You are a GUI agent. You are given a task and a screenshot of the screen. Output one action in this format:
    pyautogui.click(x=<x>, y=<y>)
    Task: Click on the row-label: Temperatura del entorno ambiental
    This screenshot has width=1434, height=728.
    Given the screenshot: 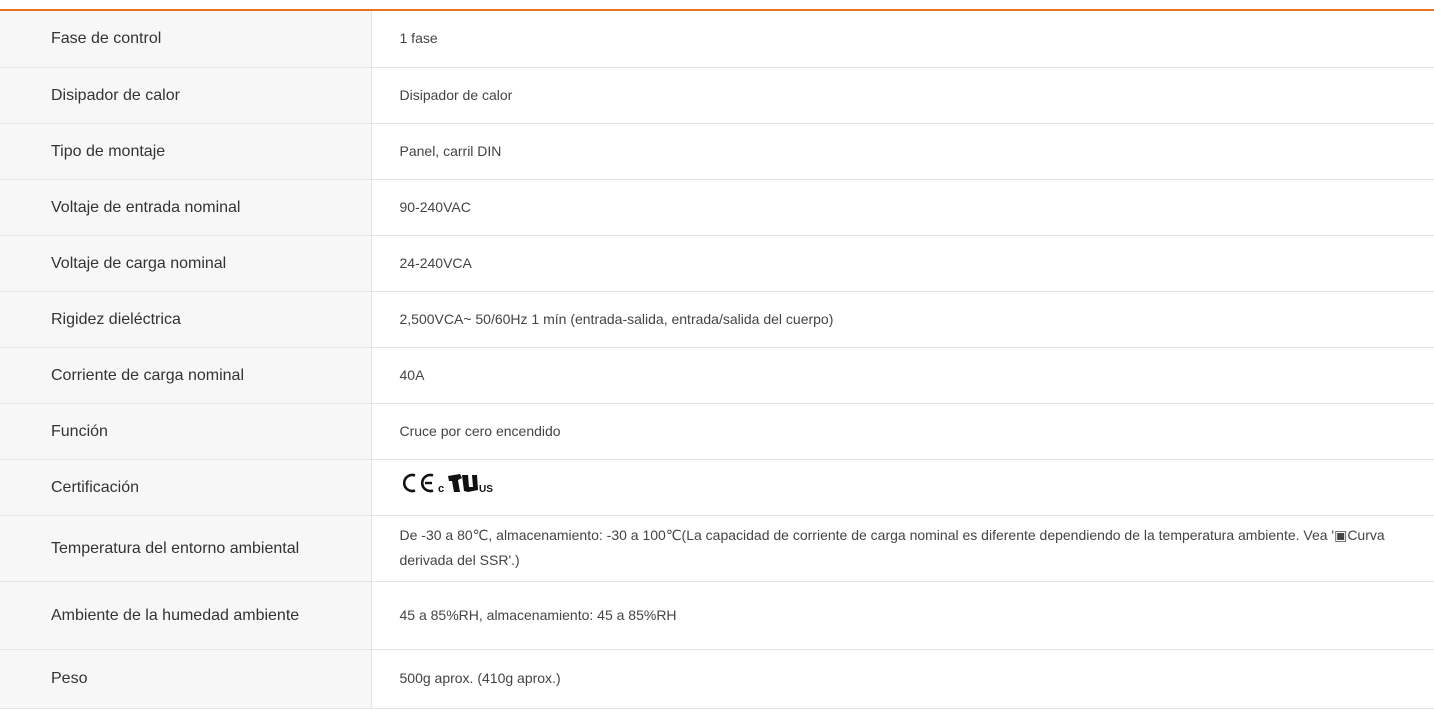 What is the action you would take?
    pyautogui.click(x=186, y=548)
    